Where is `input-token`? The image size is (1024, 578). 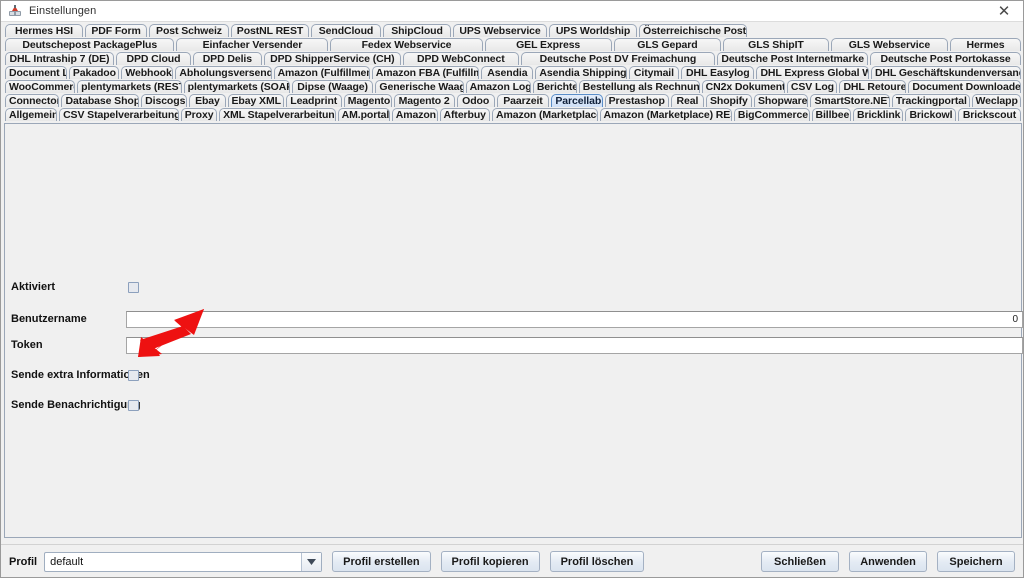
input-token is located at coordinates (574, 345).